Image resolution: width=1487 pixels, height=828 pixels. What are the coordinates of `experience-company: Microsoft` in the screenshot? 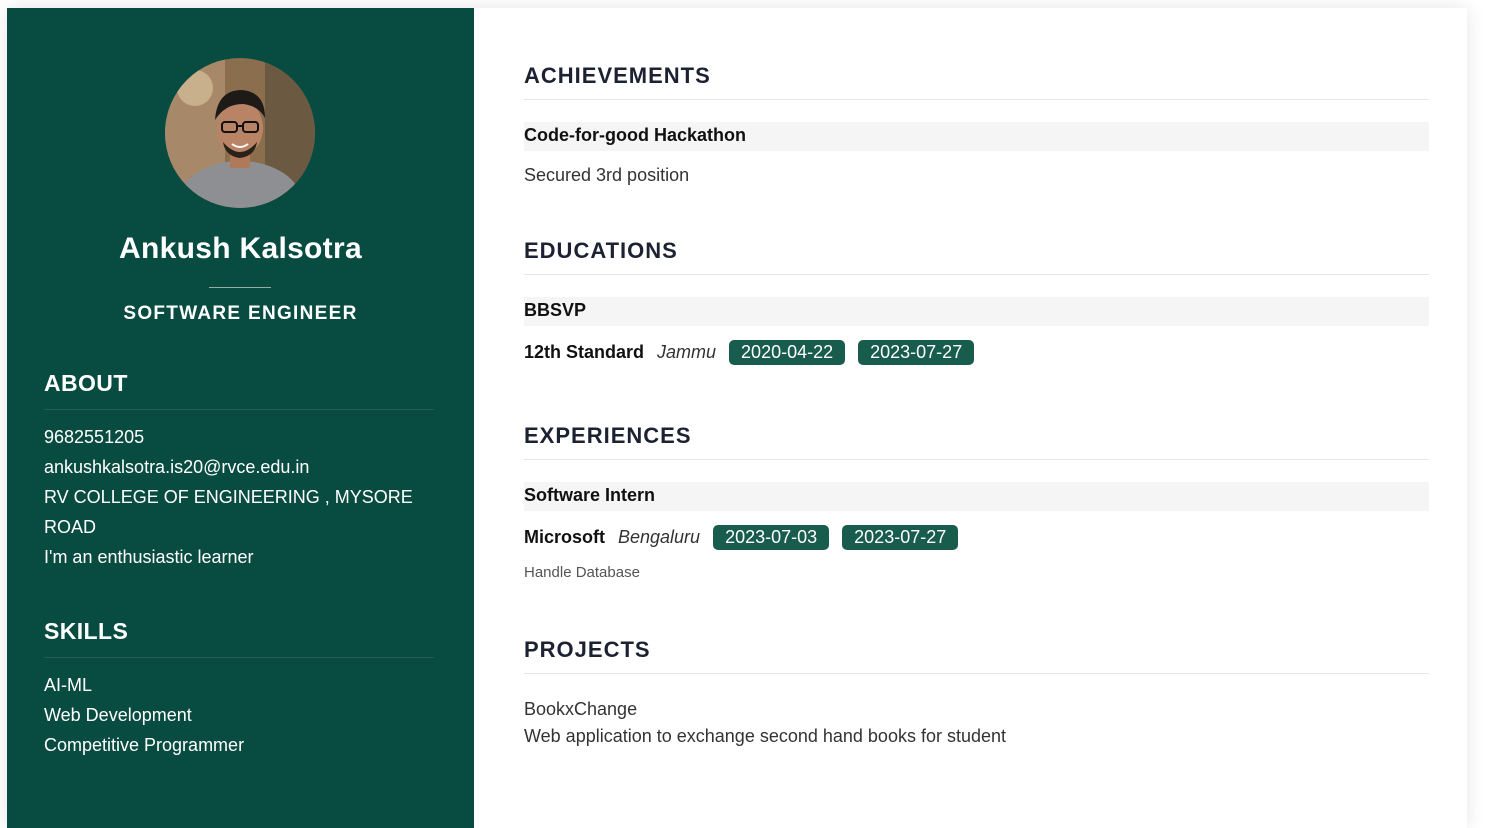 It's located at (564, 537).